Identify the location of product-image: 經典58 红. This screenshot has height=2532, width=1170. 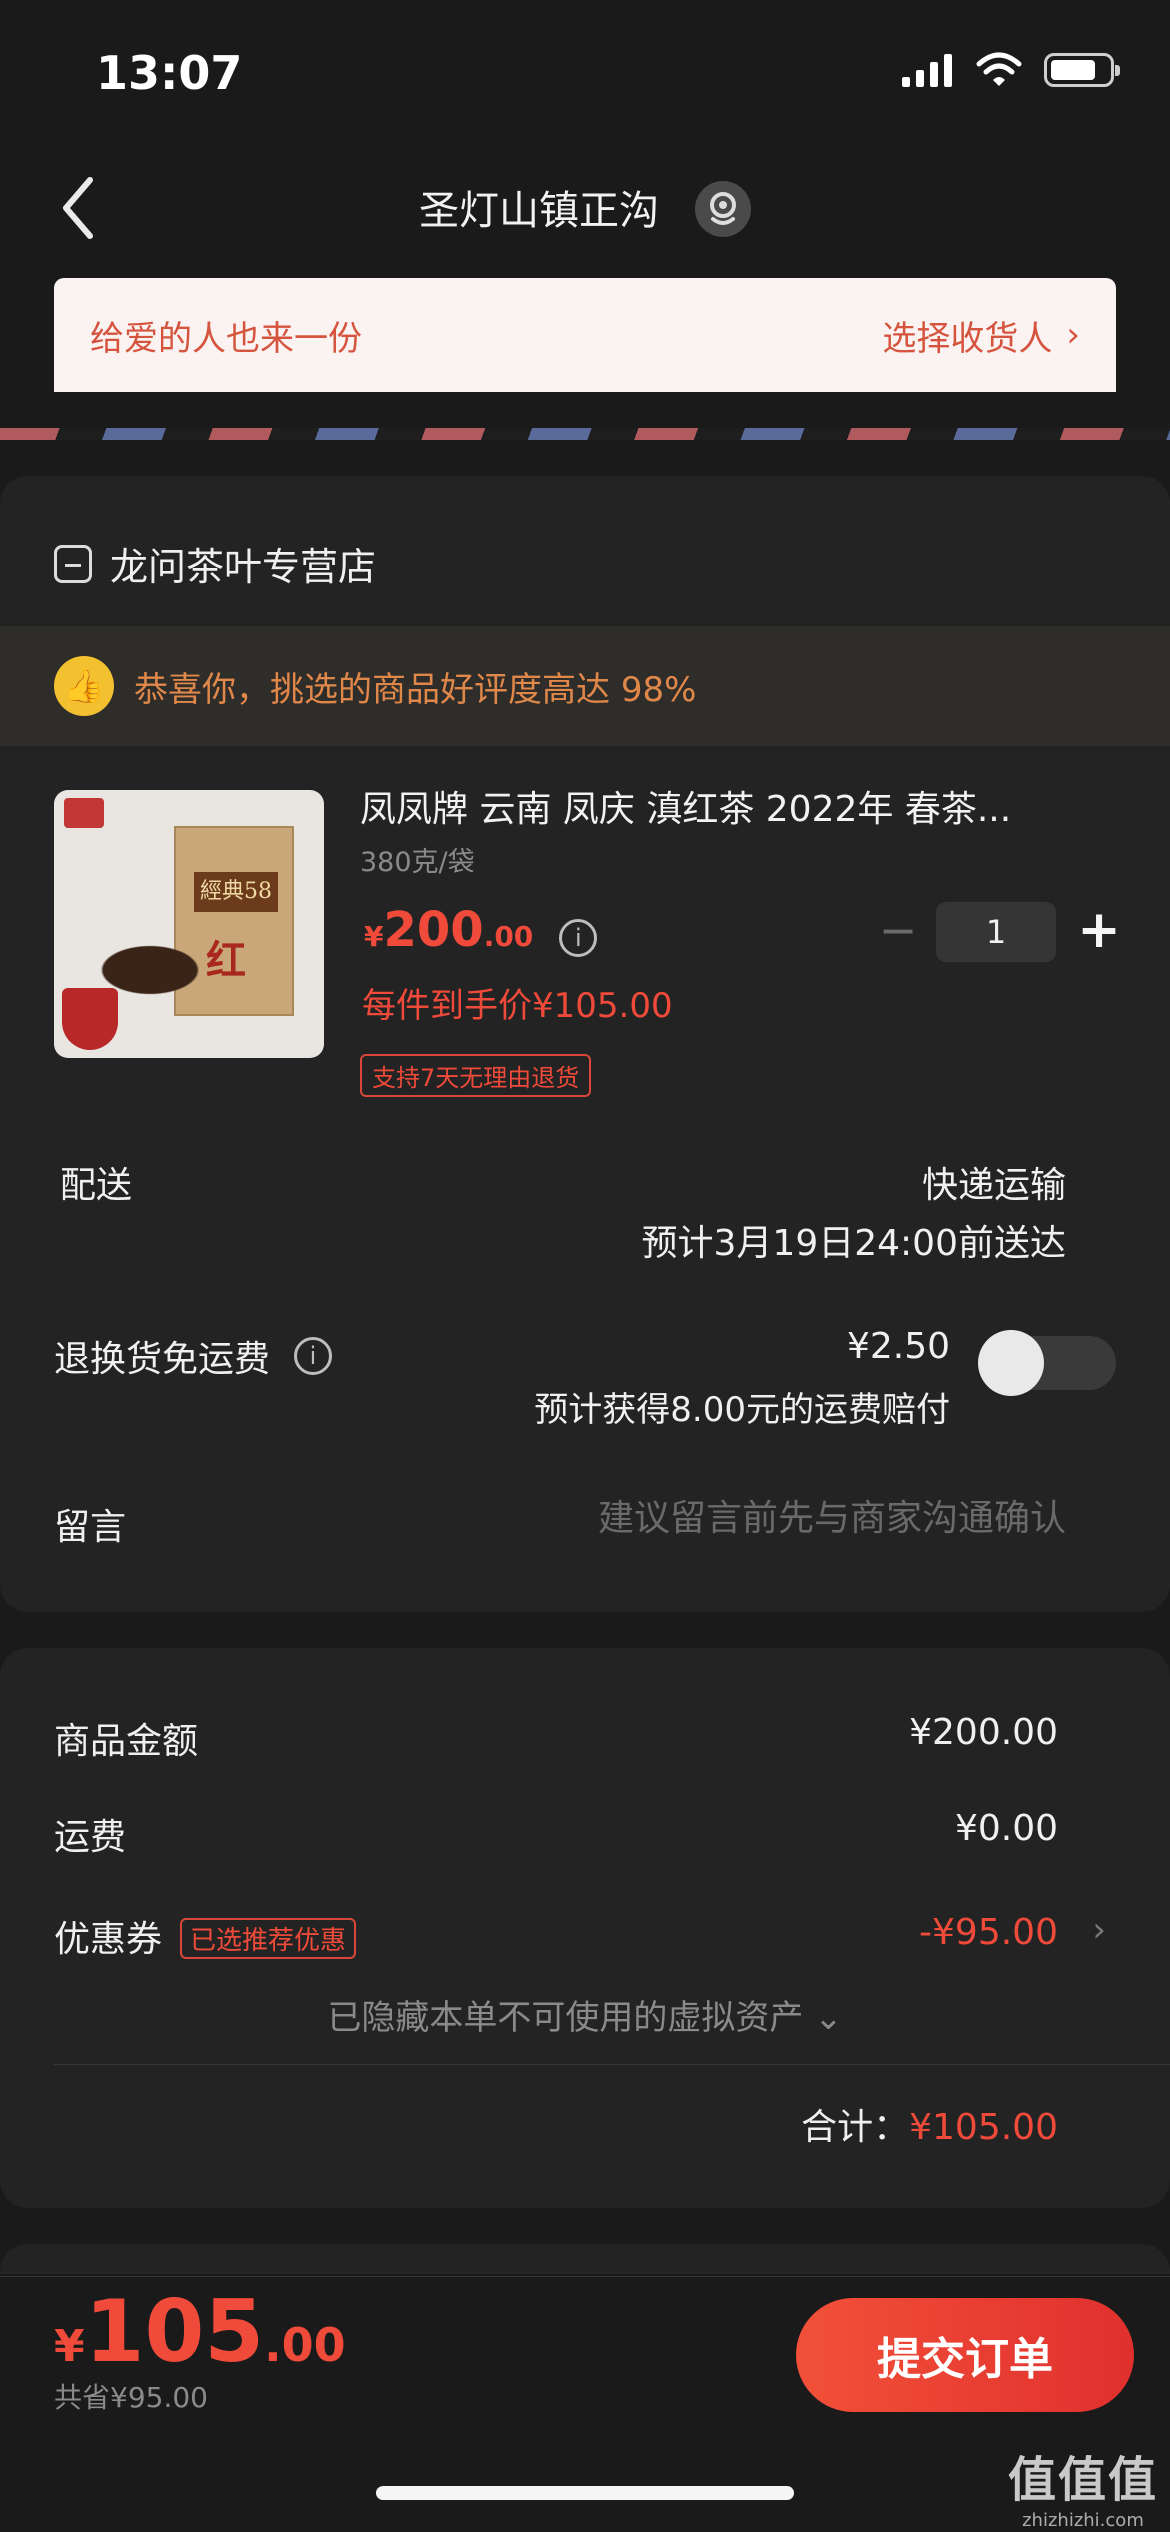
(189, 924).